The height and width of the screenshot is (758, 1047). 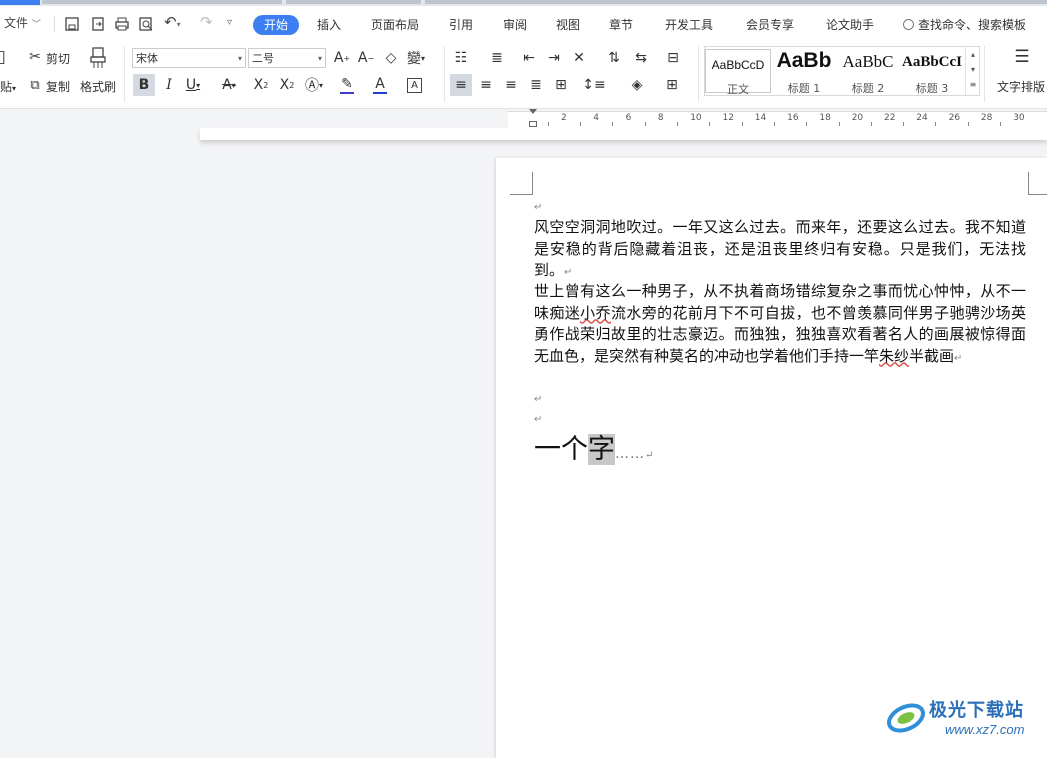 What do you see at coordinates (414, 85) in the screenshot?
I see `character-border-icon: A` at bounding box center [414, 85].